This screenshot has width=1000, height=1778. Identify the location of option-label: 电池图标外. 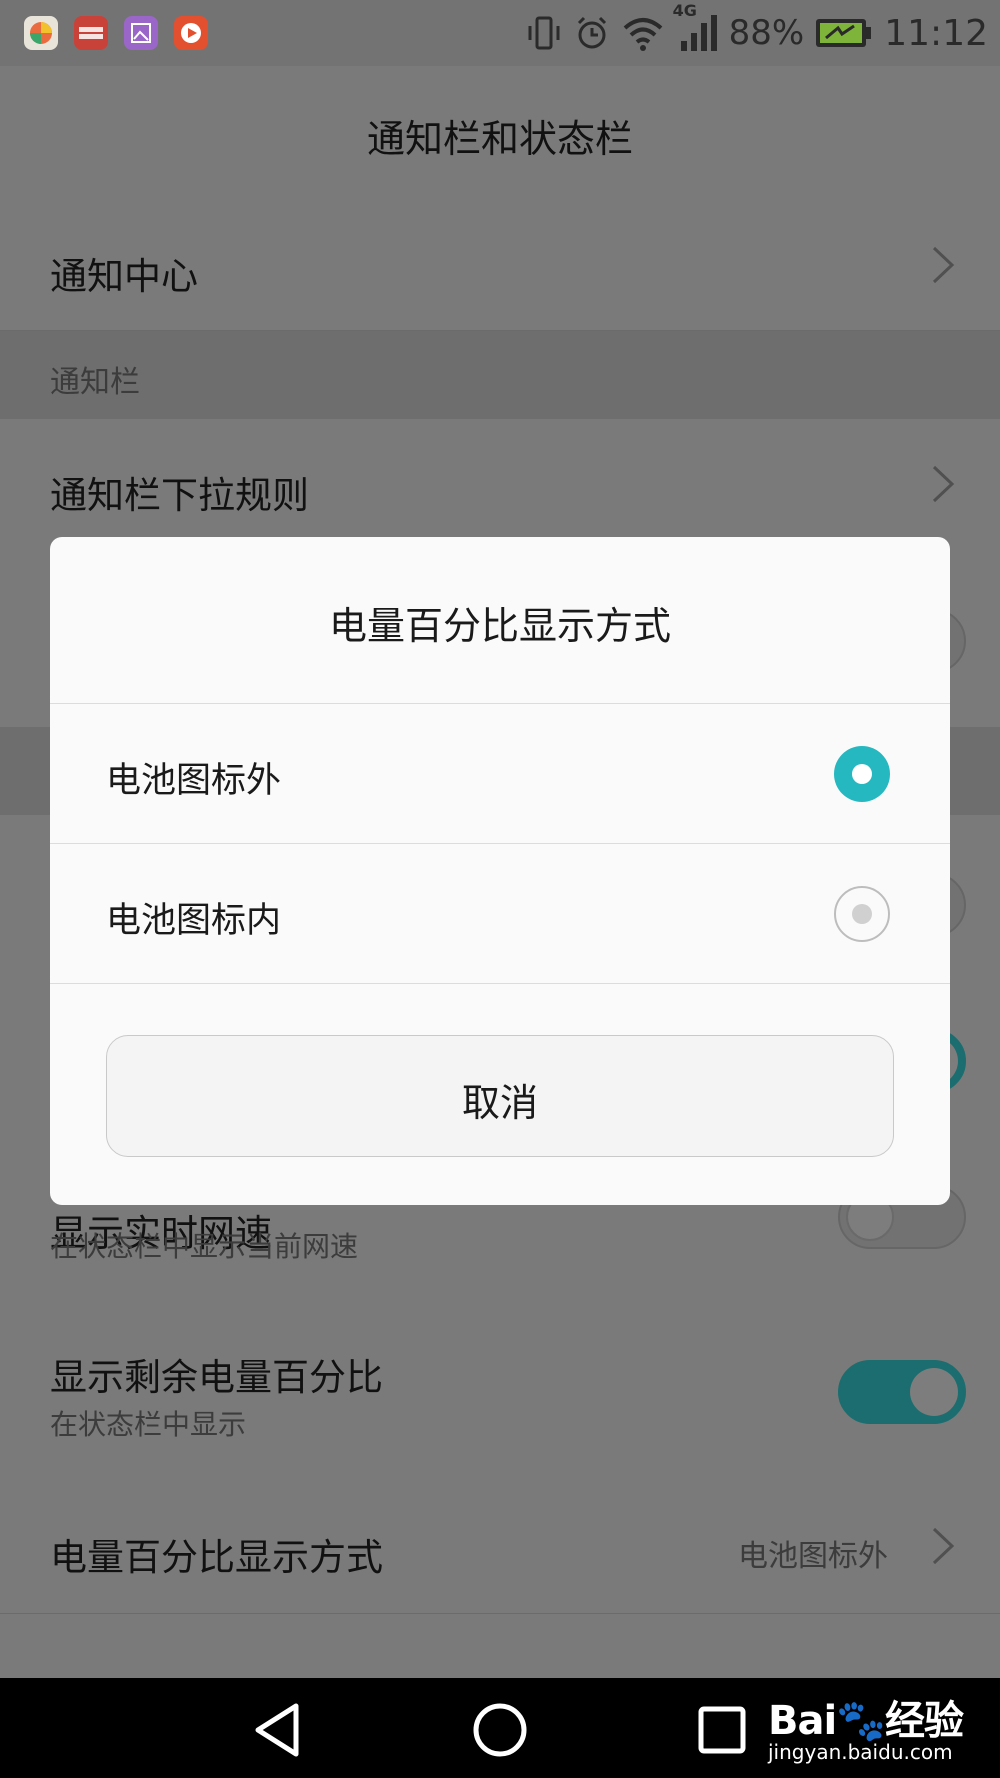
(194, 781).